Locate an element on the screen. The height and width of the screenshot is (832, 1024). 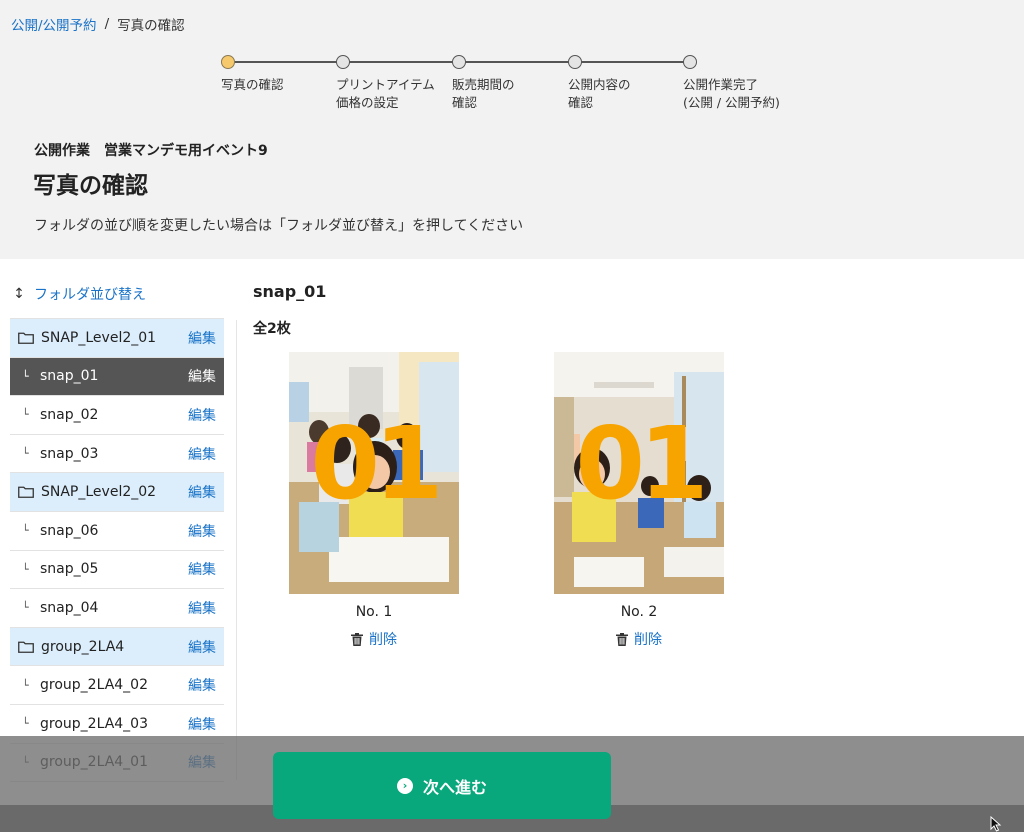
step-label: 公開内容の 確認 is located at coordinates (599, 93).